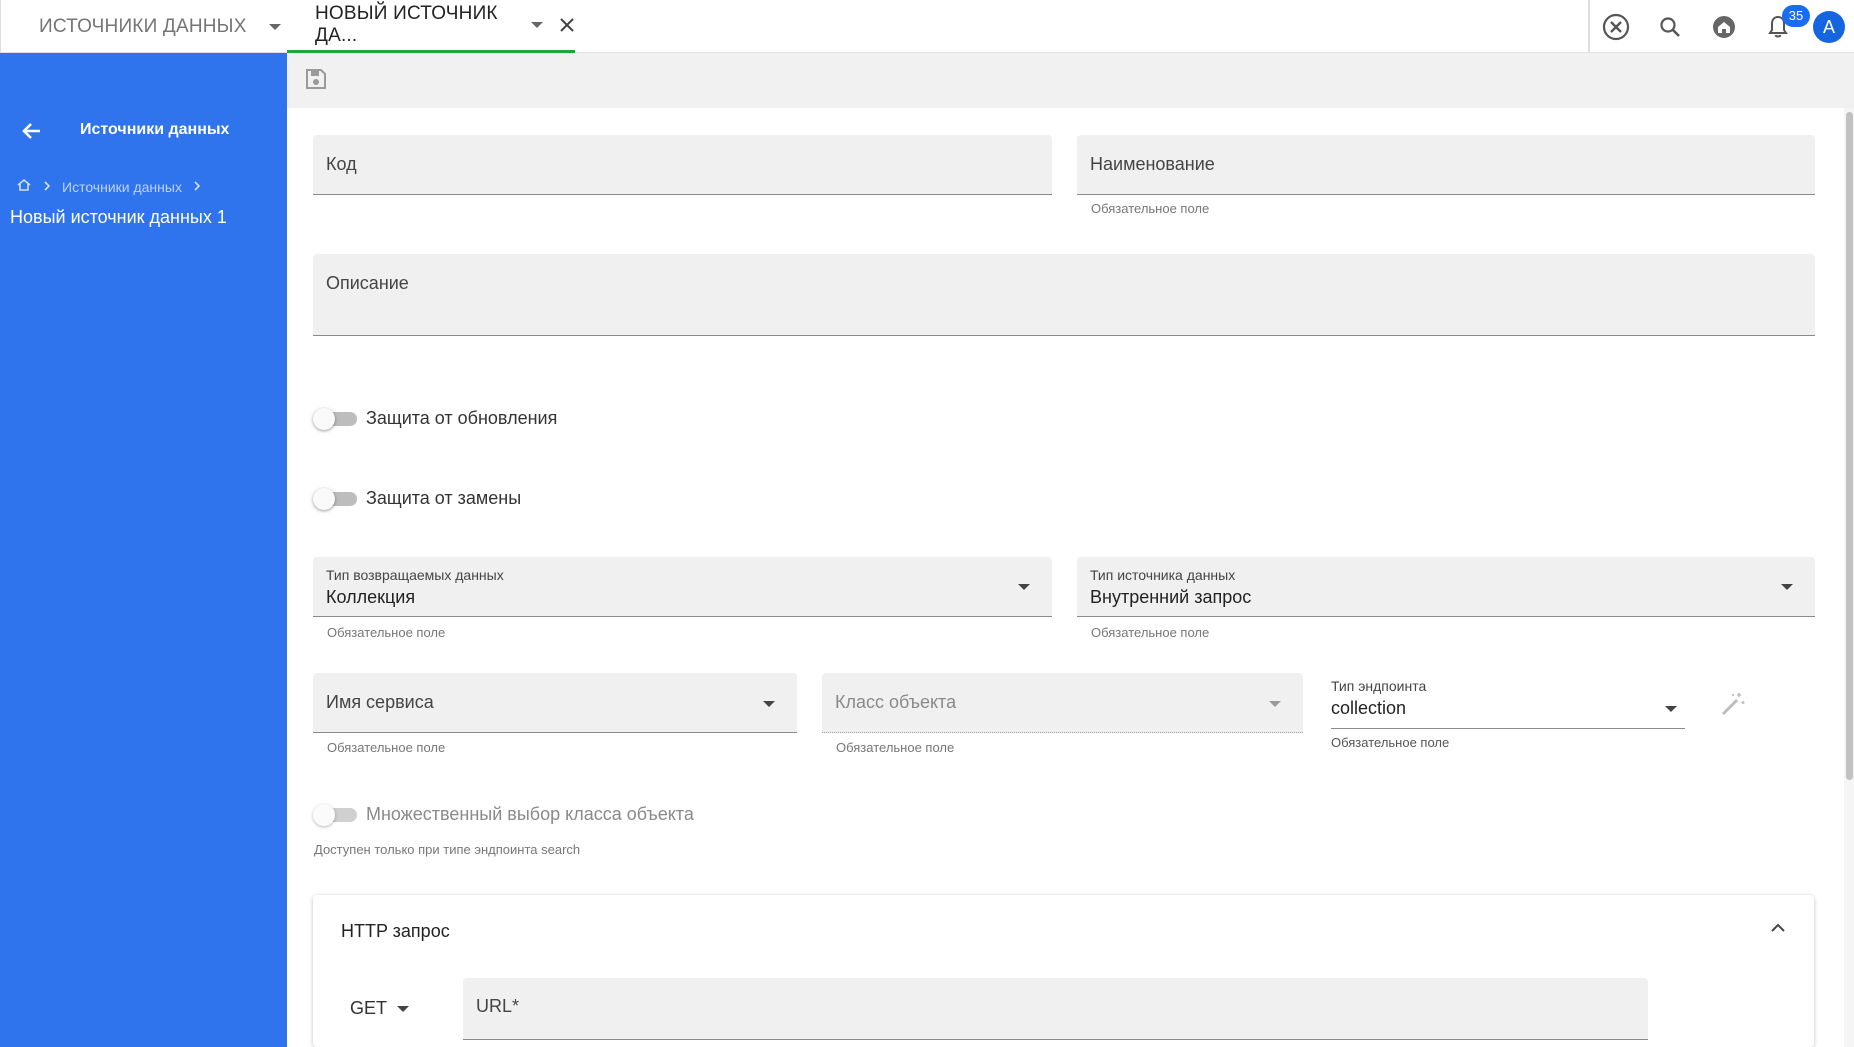 The width and height of the screenshot is (1854, 1047). I want to click on endpoint-type-select: Тип эндпоинта collection, so click(1508, 701).